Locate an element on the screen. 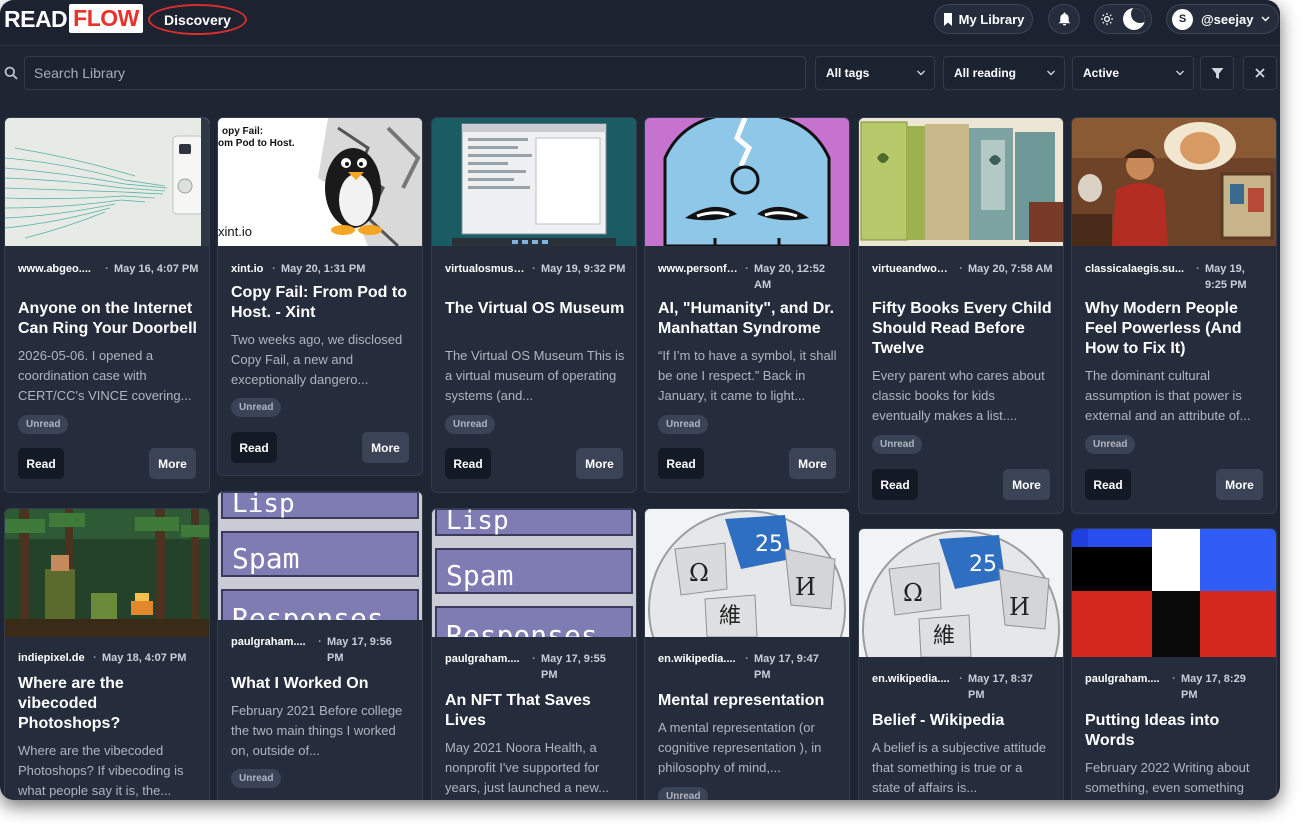 Image resolution: width=1304 pixels, height=824 pixels. discovery-nav-button: Discovery is located at coordinates (197, 19).